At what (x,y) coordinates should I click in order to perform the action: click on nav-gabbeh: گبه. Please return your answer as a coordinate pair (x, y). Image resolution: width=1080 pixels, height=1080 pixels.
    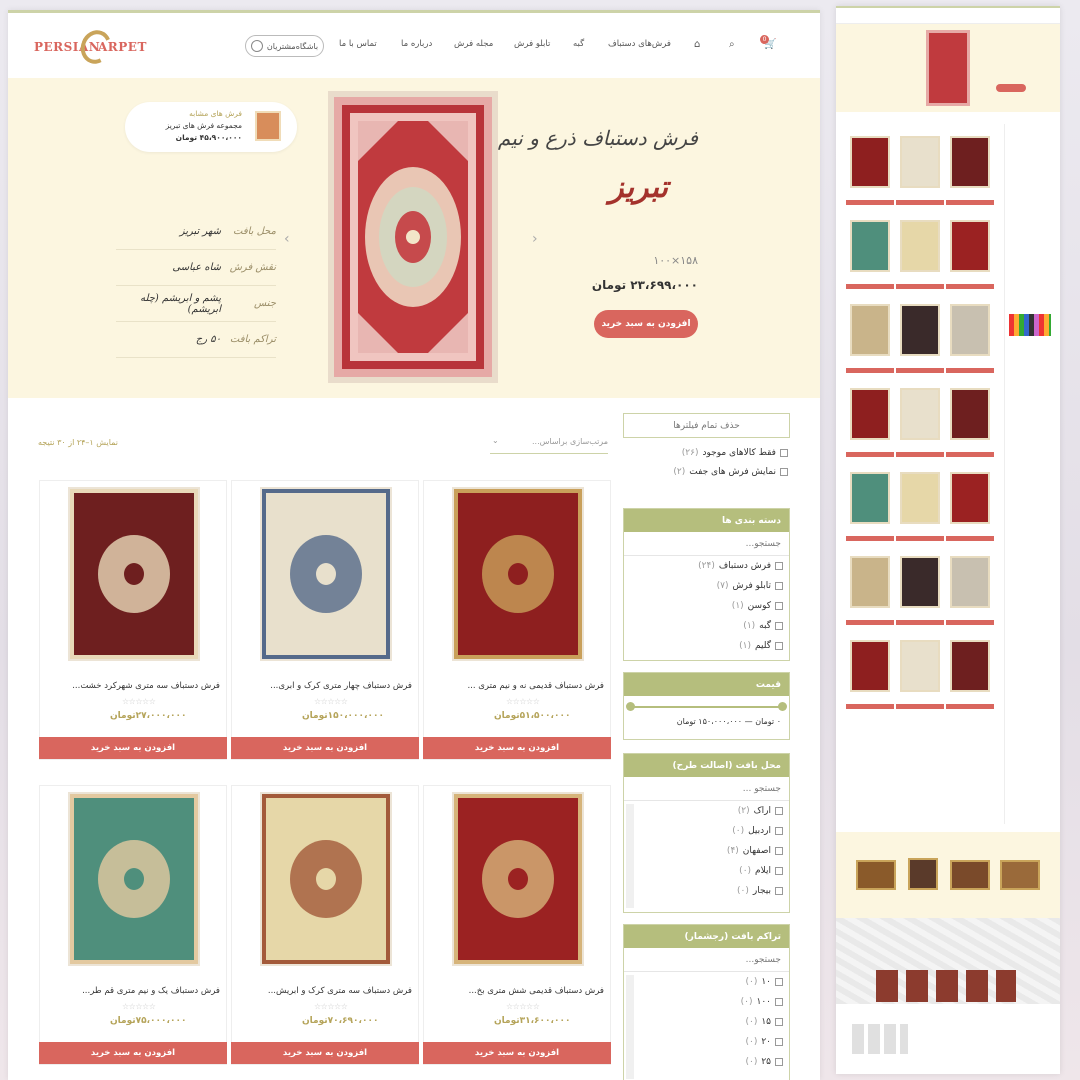
    Looking at the image, I should click on (578, 44).